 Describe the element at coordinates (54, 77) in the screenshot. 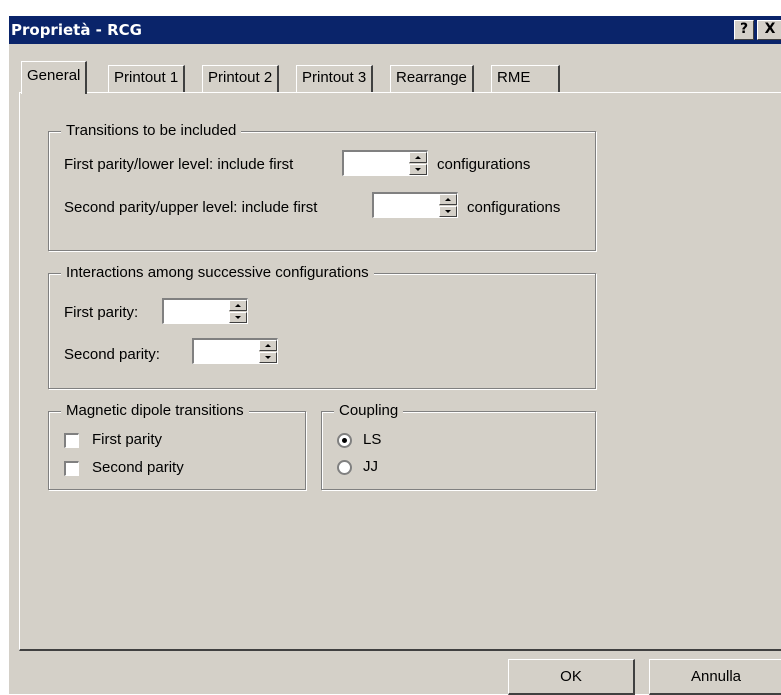

I see `tab-general: General` at that location.